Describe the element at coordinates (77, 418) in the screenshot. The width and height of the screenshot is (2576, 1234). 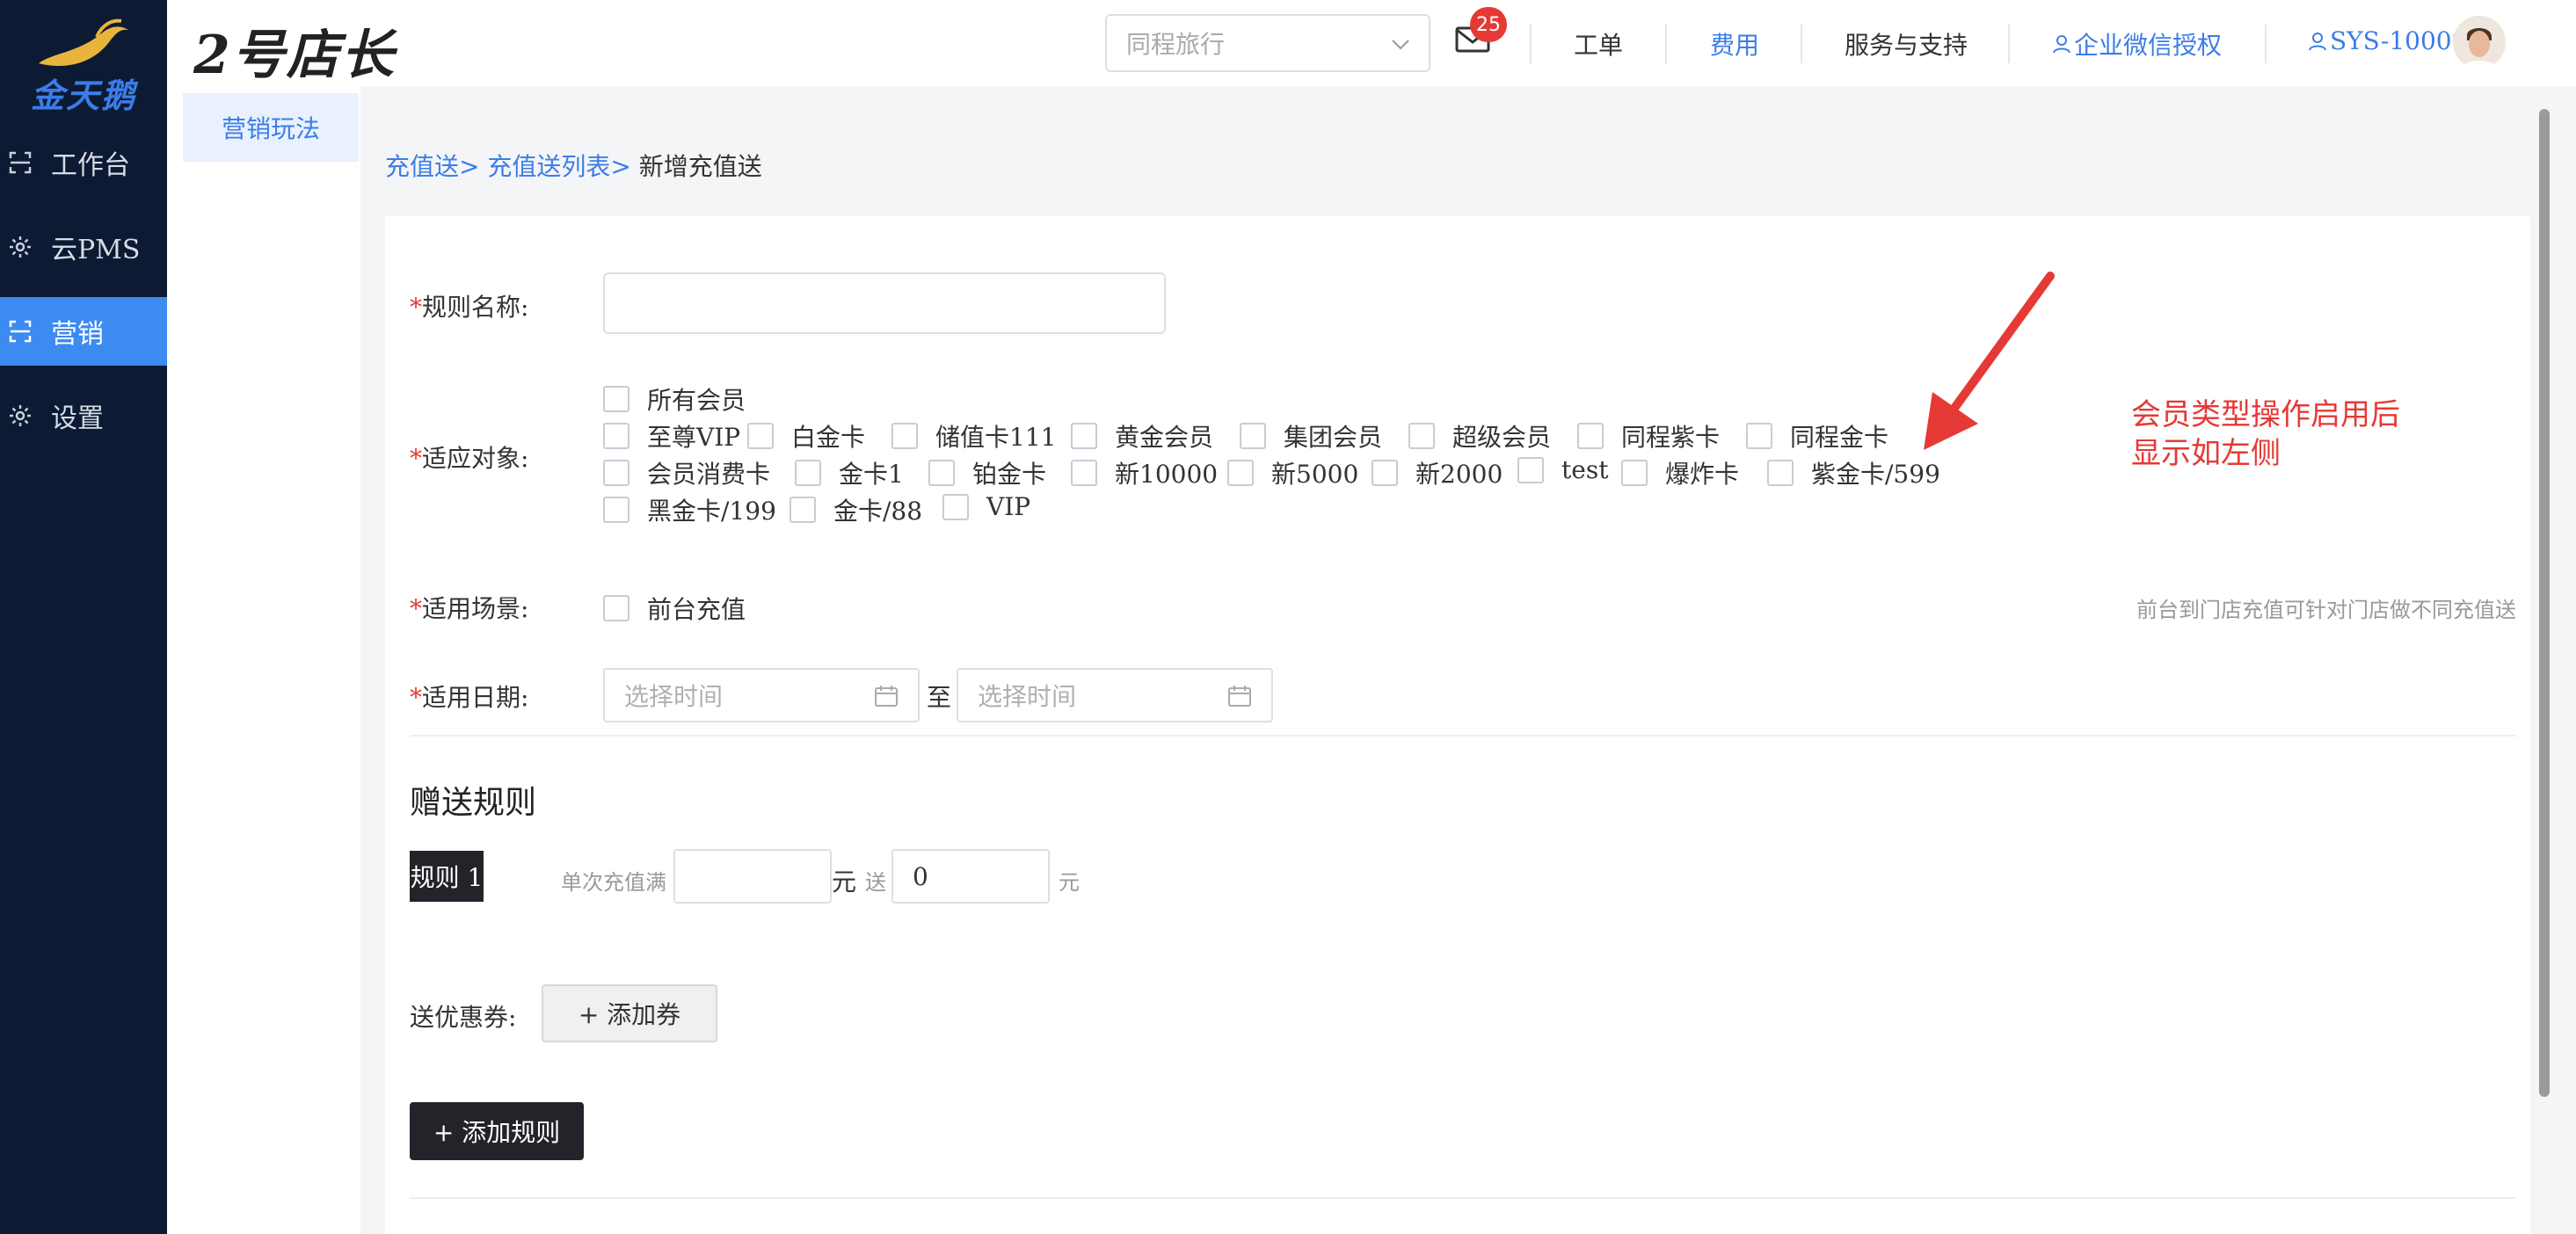
I see `nav-item-label: 设置` at that location.